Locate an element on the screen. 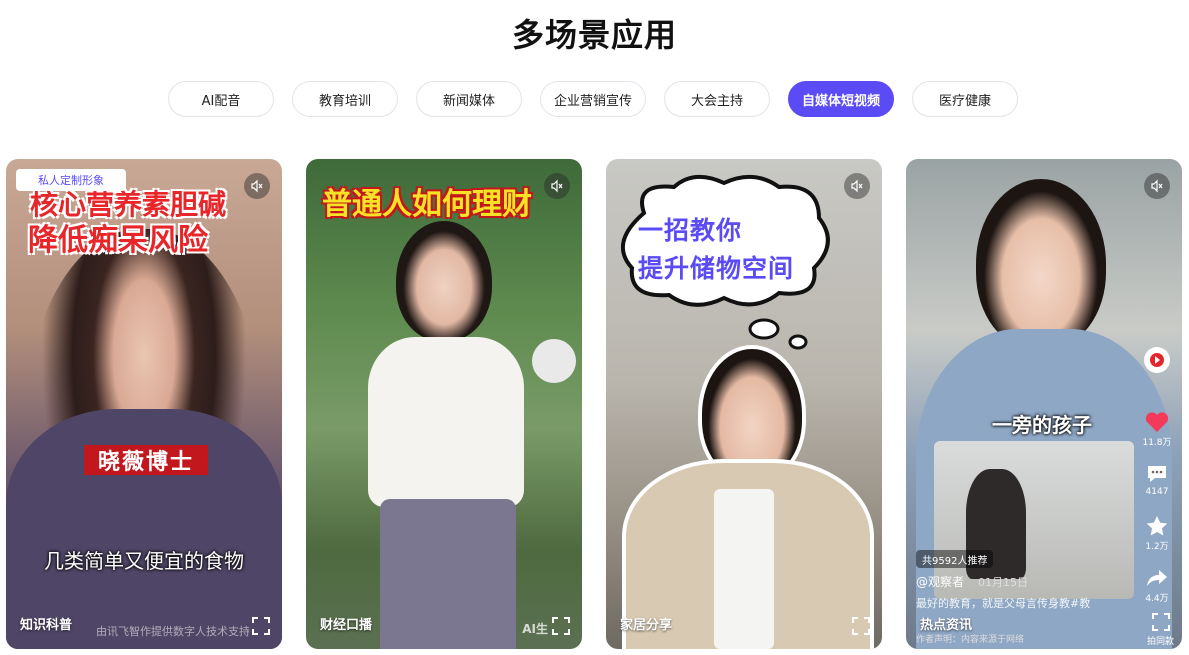 Image resolution: width=1189 pixels, height=655 pixels. presenter-skirt is located at coordinates (448, 574).